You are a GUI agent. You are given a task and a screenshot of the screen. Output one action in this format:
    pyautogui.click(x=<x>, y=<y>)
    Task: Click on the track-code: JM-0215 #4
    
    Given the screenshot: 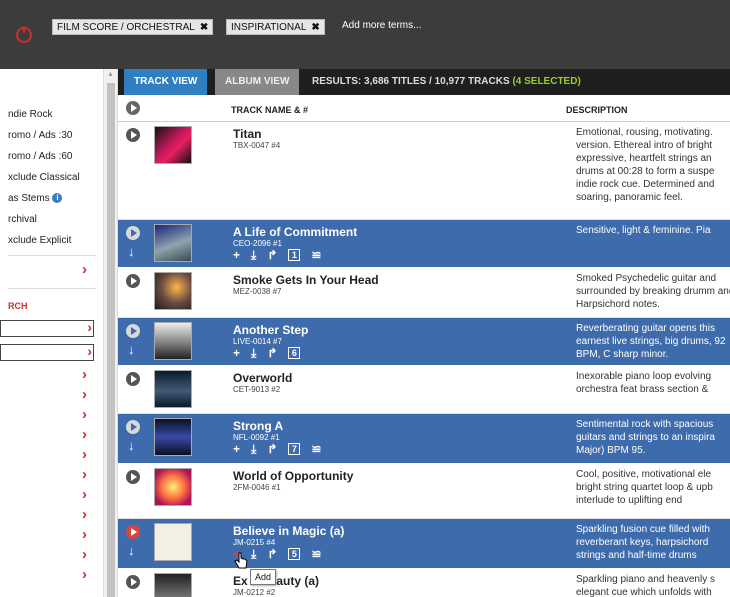 What is the action you would take?
    pyautogui.click(x=254, y=542)
    